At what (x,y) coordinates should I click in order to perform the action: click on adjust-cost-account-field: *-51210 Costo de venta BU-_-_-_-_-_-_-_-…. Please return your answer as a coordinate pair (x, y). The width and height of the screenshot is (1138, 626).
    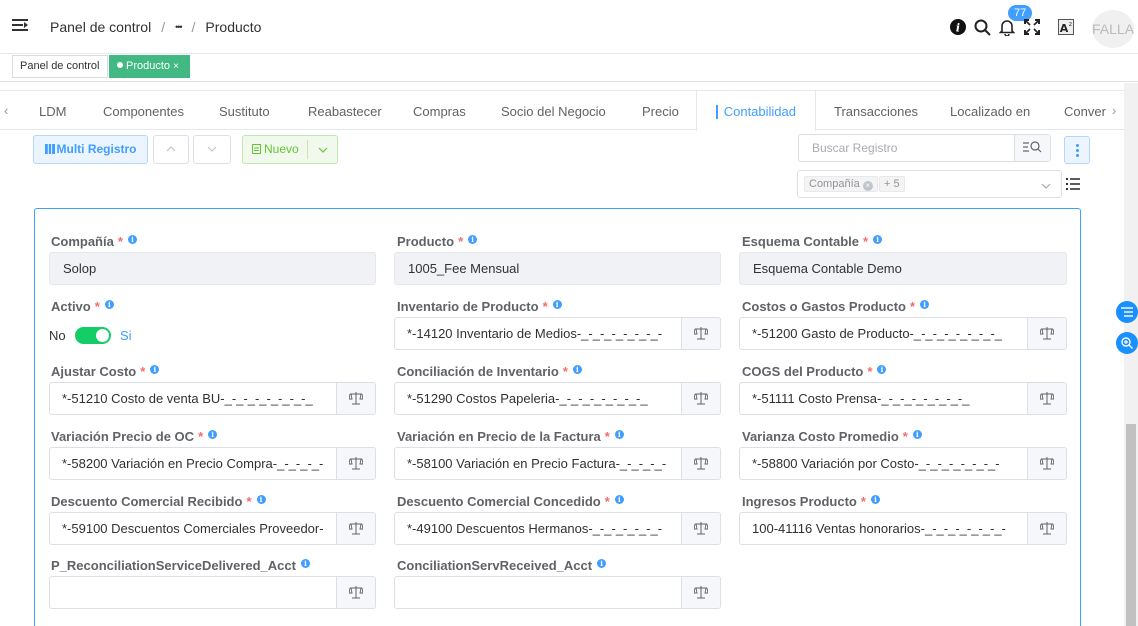
    Looking at the image, I should click on (212, 398).